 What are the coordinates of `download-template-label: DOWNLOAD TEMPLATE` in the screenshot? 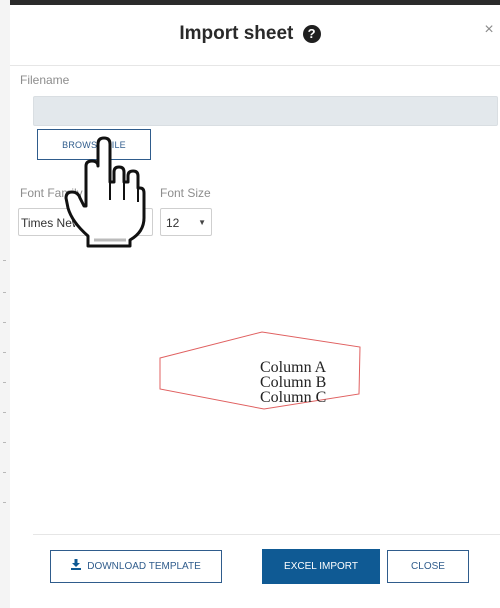 It's located at (144, 566).